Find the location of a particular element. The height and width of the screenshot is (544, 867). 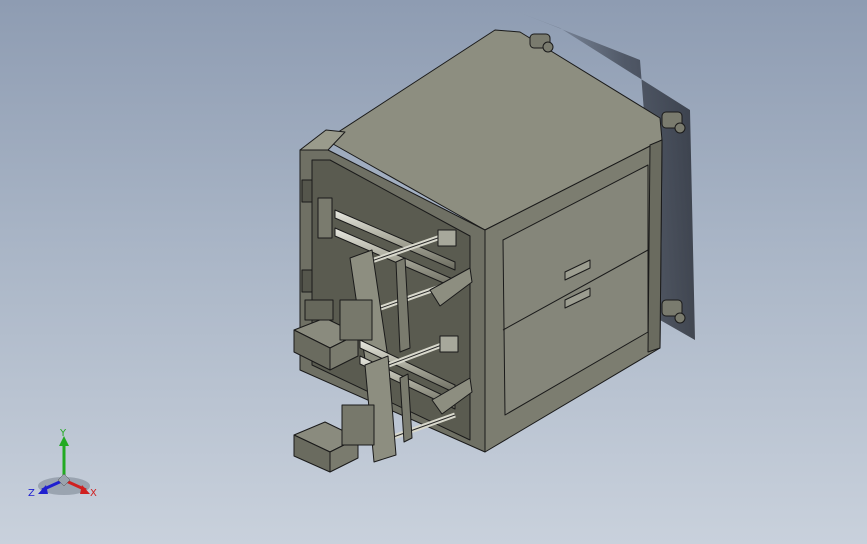

motor-flange-upper is located at coordinates (356, 320).